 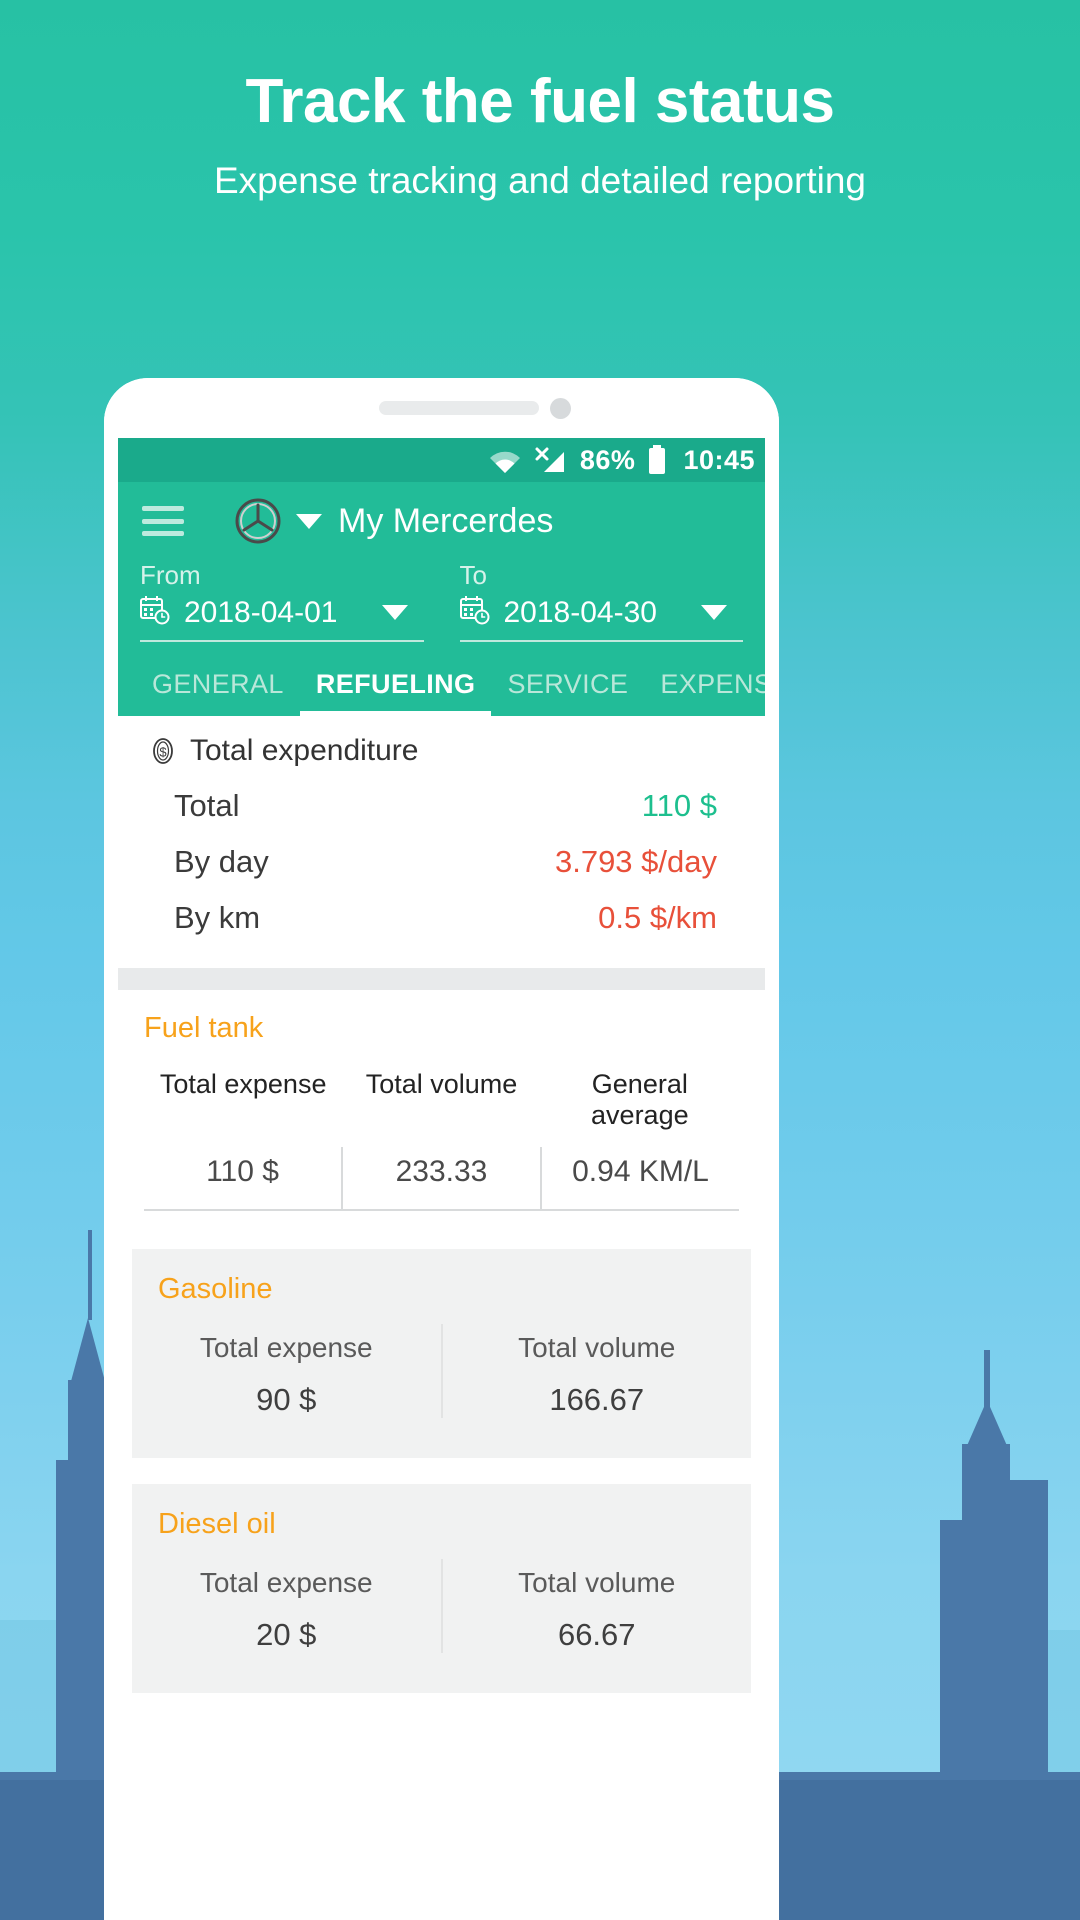 I want to click on expenditure-row-by-day: By day 3.793 $/day, so click(x=441, y=862).